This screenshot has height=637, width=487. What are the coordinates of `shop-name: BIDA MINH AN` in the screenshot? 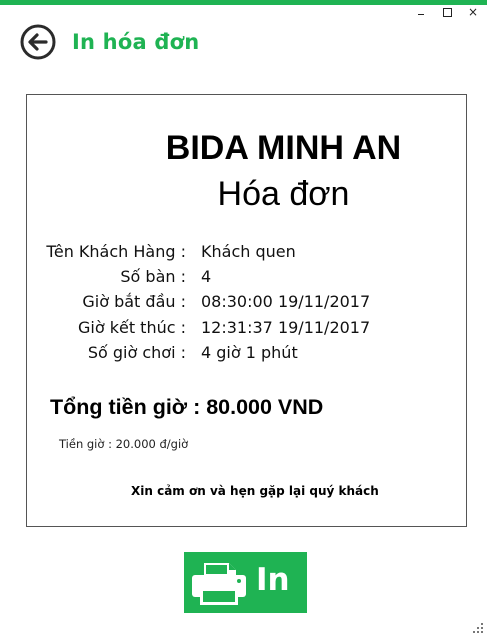 It's located at (283, 148).